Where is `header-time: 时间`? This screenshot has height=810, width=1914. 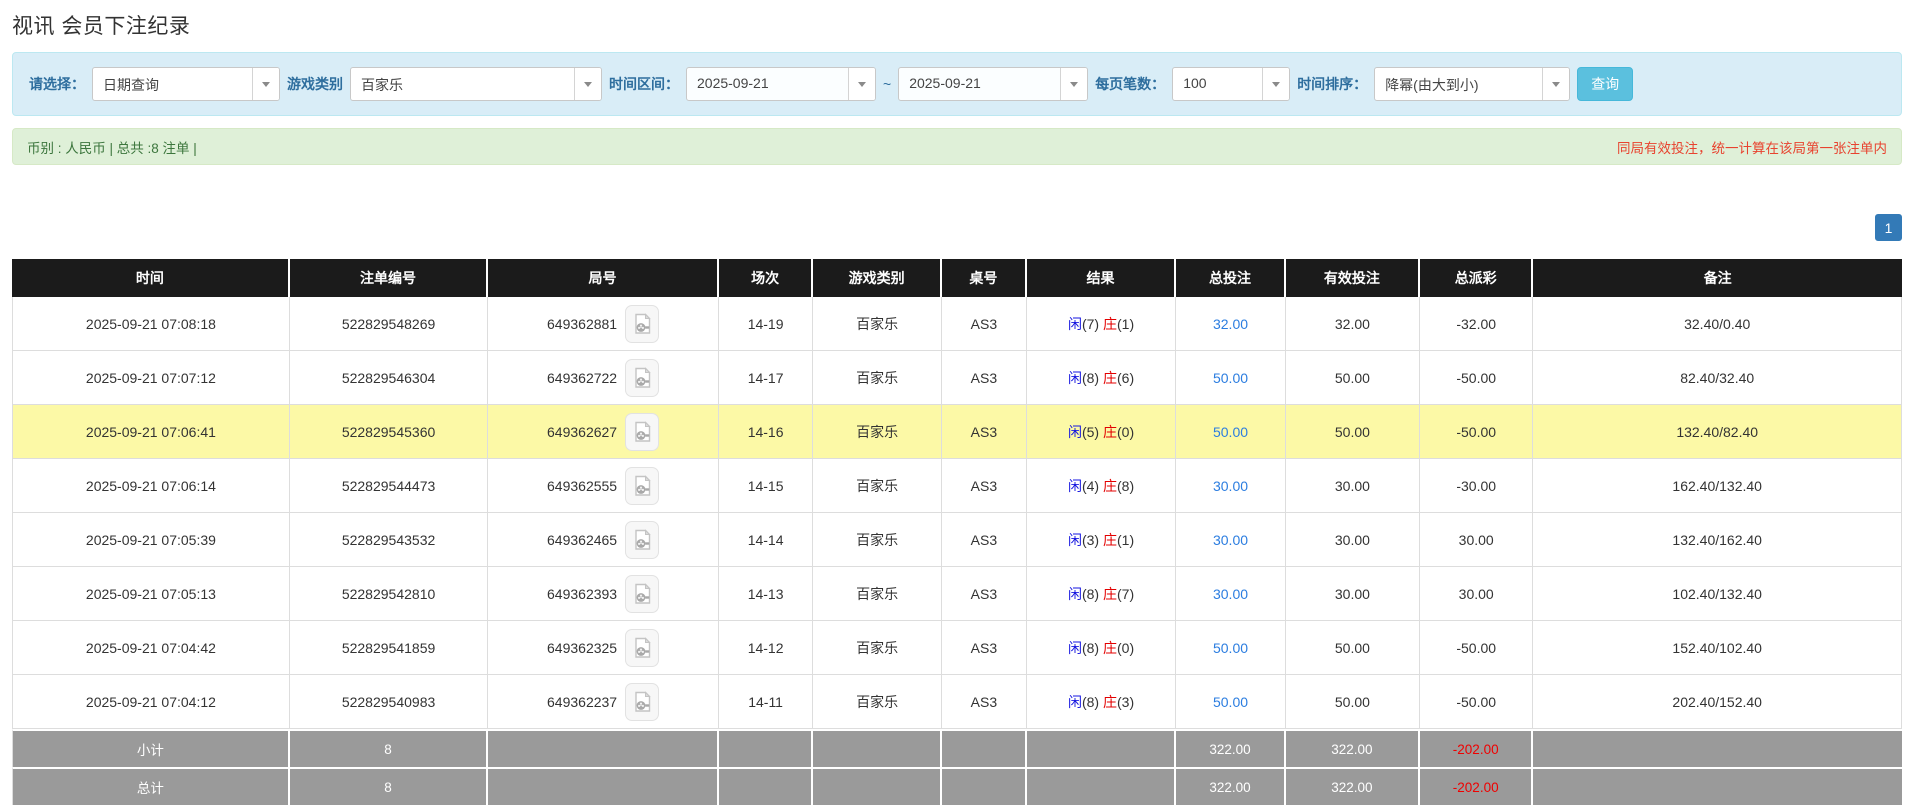 header-time: 时间 is located at coordinates (151, 278).